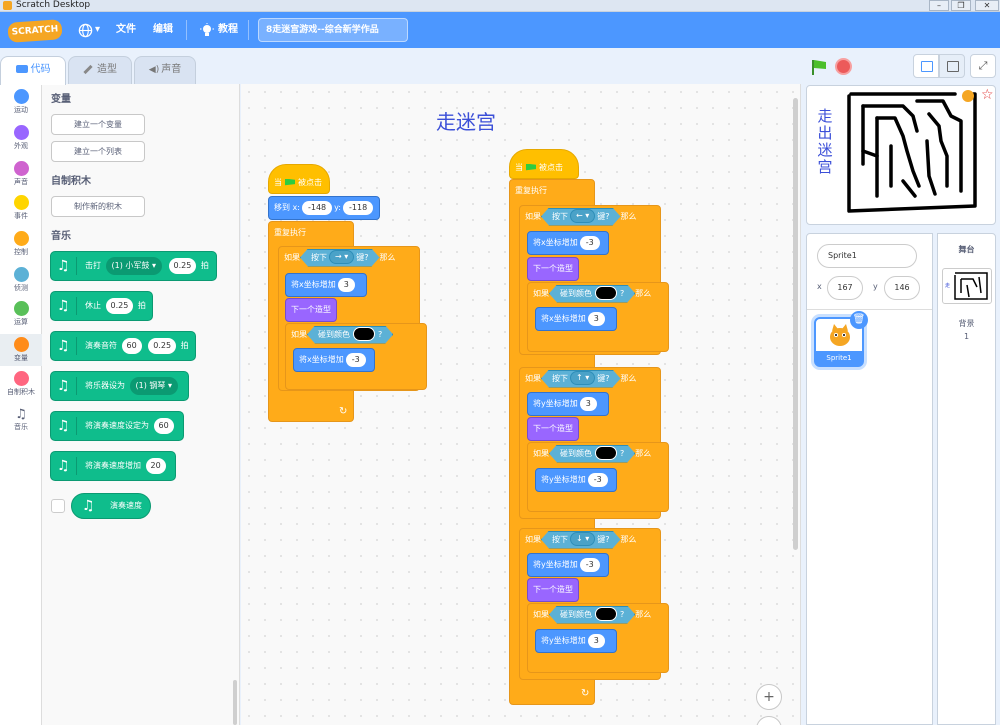  I want to click on change-tempo-block: ♫ 将演奏速度增加 20, so click(113, 466).